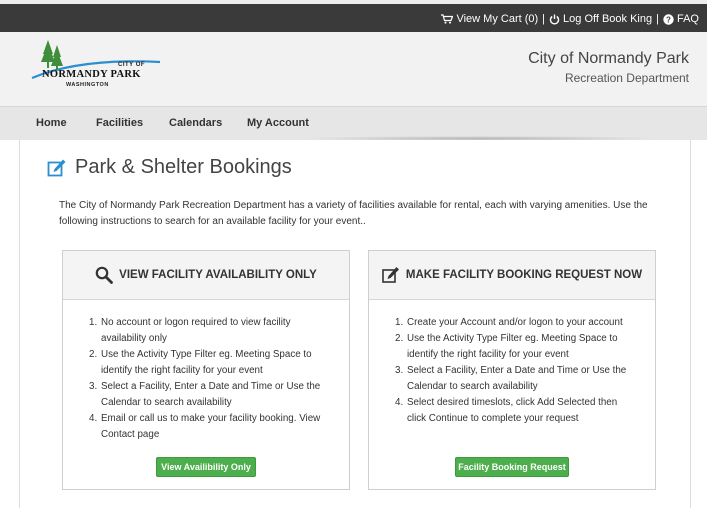  I want to click on site-subtitle: Recreation Department, so click(626, 78).